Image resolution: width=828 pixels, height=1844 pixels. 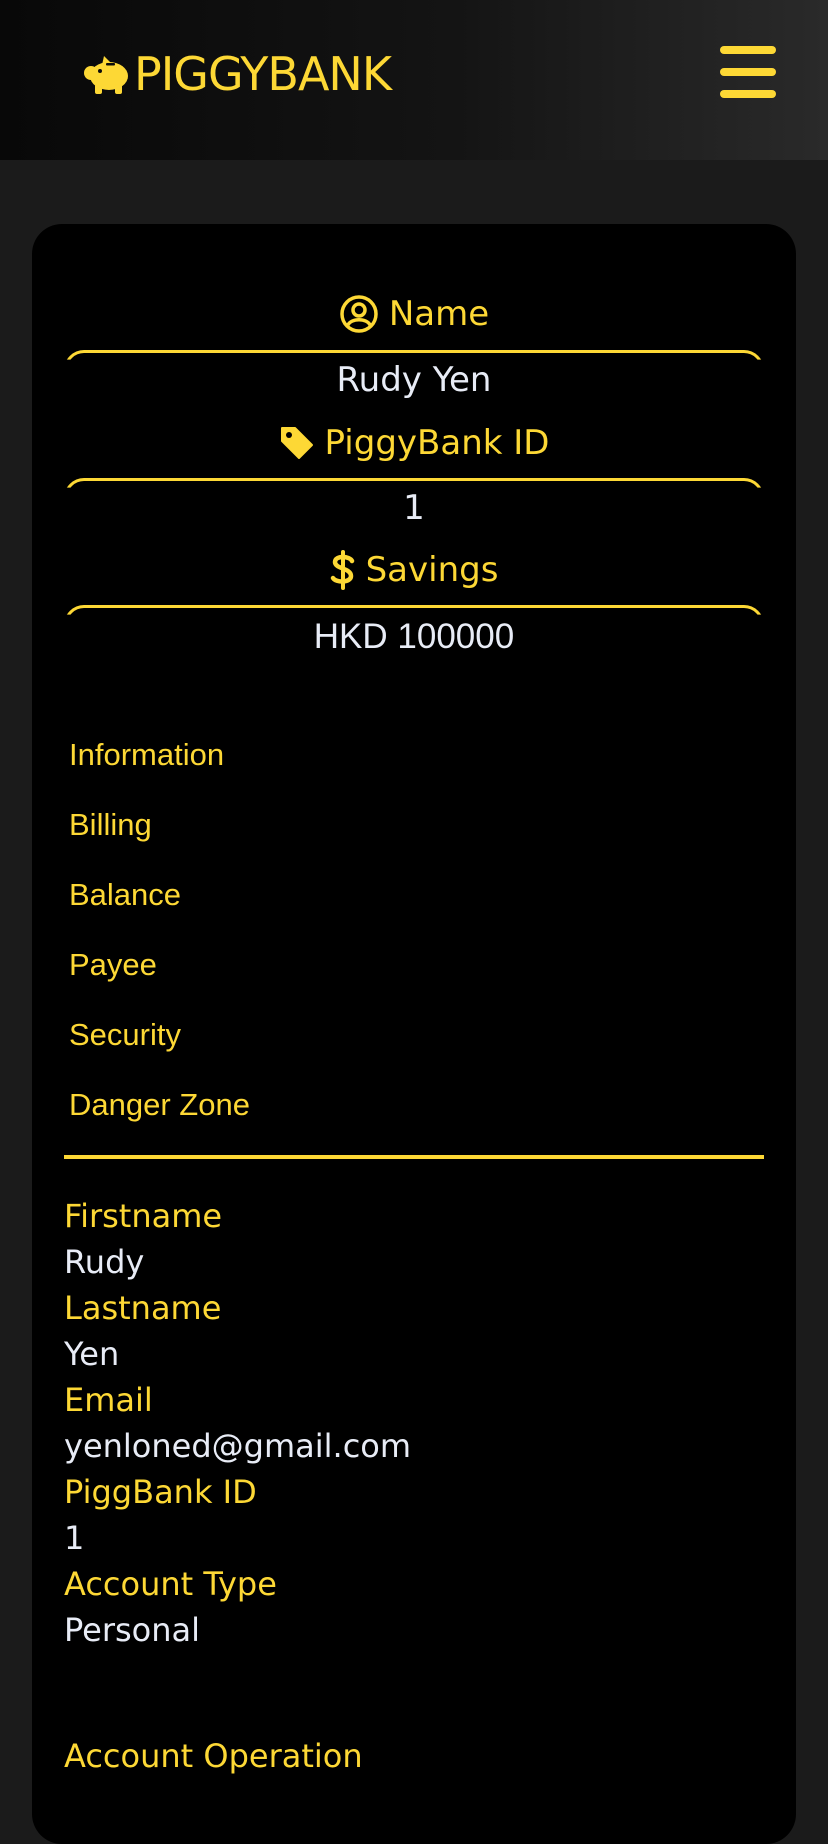 I want to click on nav-item-billing: Billing, so click(x=110, y=825).